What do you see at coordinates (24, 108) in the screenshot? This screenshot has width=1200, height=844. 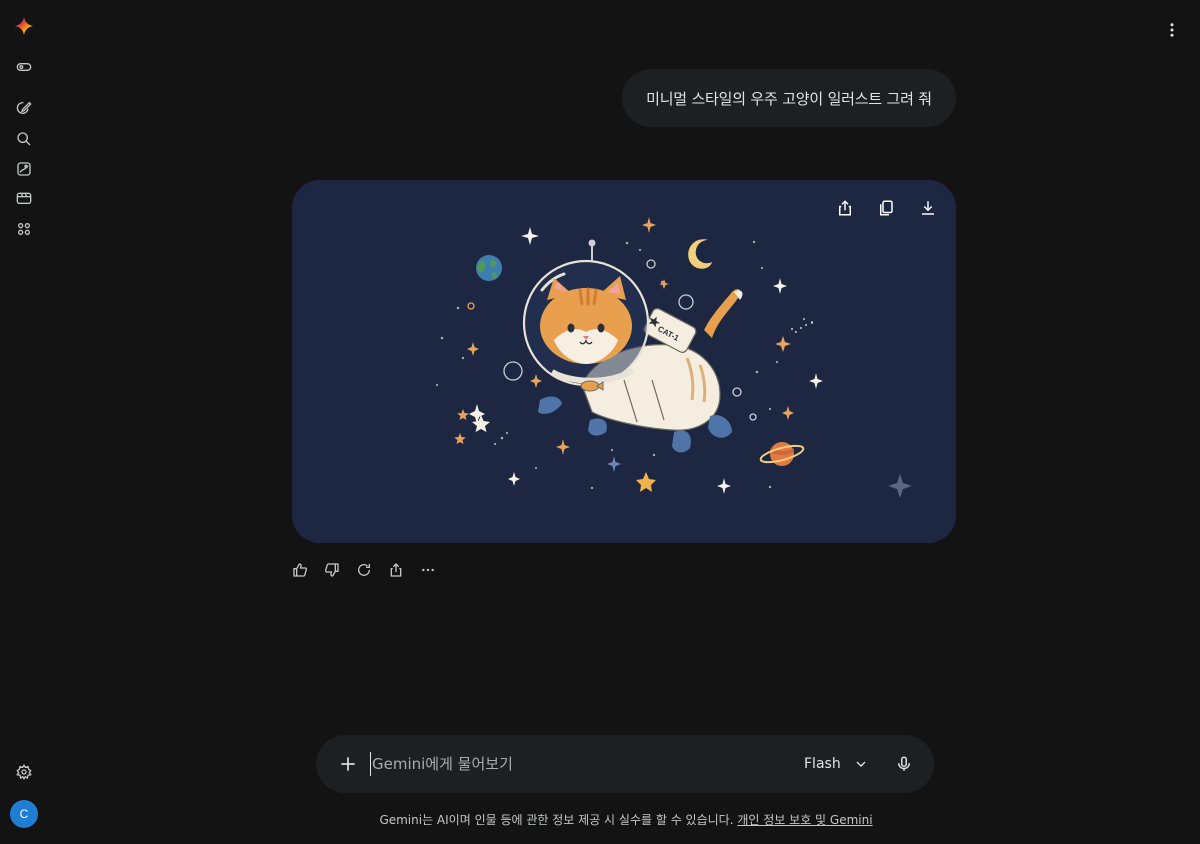 I see `new-chat-icon` at bounding box center [24, 108].